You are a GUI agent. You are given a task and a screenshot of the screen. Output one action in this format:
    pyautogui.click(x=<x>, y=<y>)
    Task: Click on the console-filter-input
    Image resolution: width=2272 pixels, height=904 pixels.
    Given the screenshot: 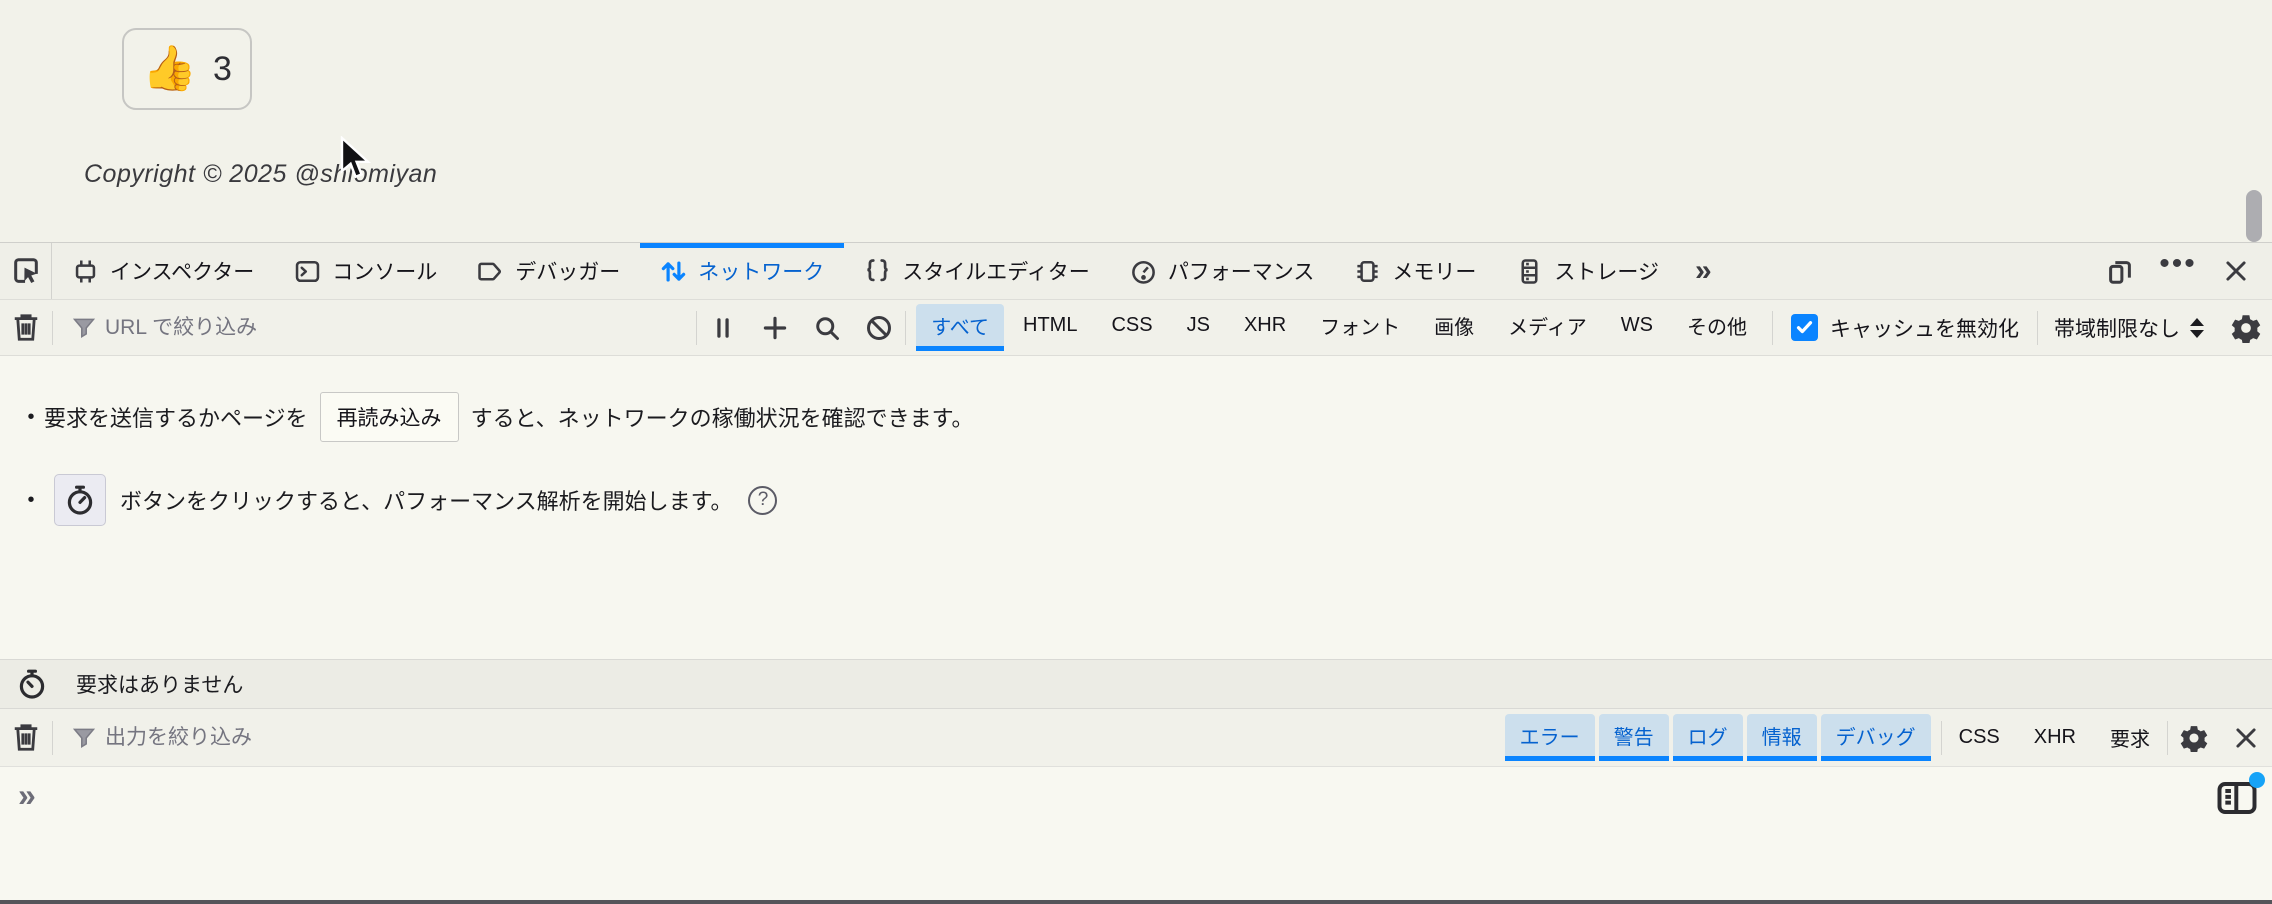 What is the action you would take?
    pyautogui.click(x=796, y=737)
    